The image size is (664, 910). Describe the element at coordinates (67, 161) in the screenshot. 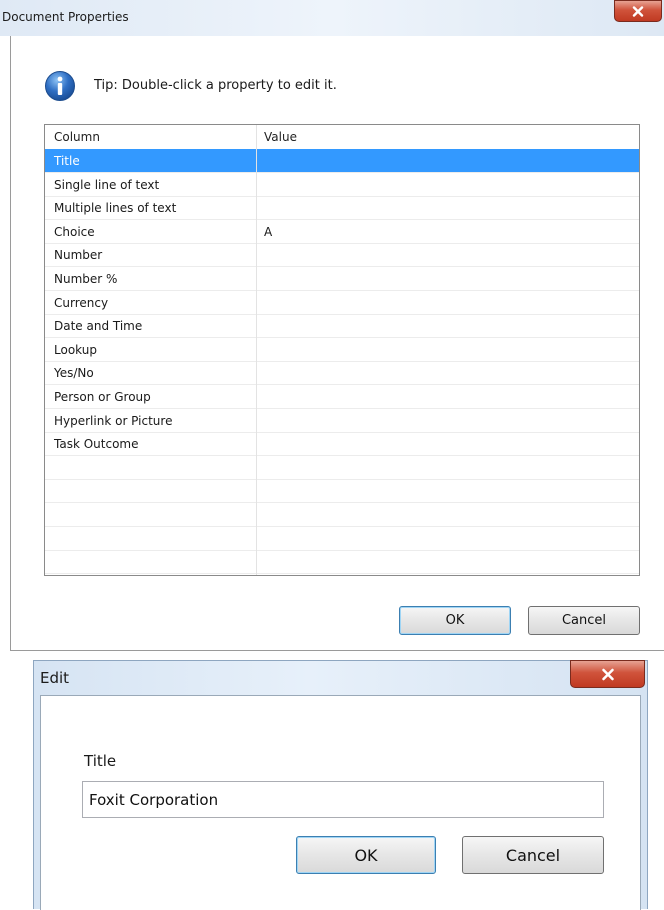

I see `property-name: Title` at that location.